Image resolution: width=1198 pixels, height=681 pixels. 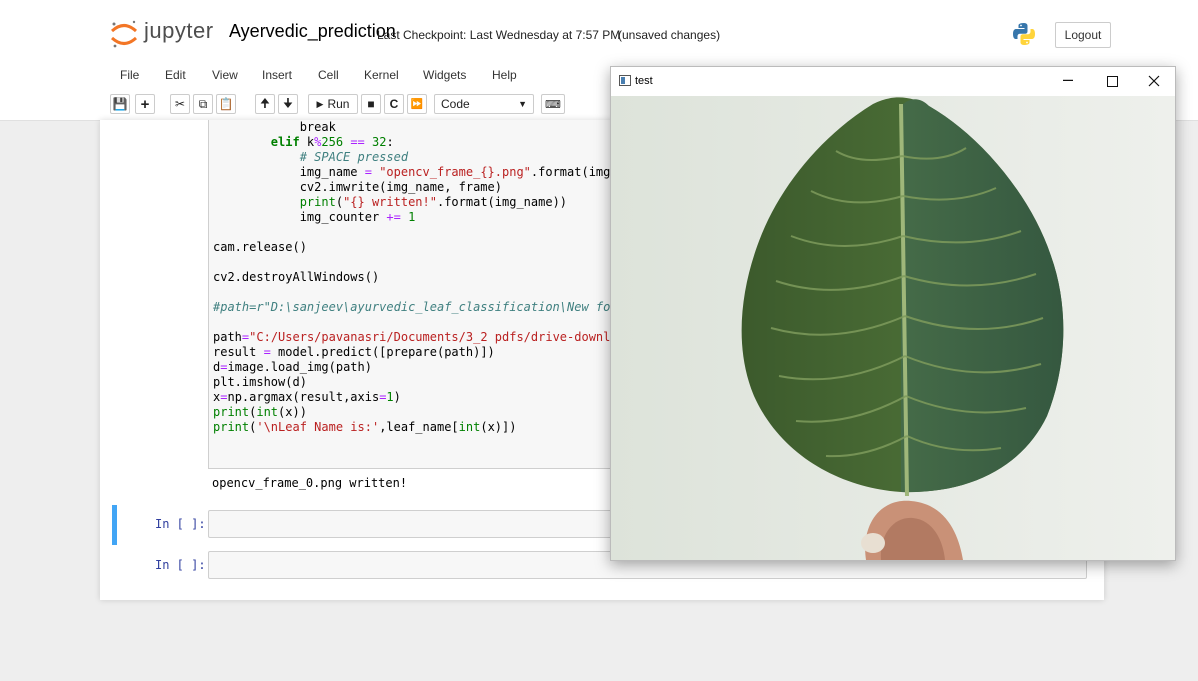 What do you see at coordinates (120, 104) in the screenshot?
I see `save-icon: 💾` at bounding box center [120, 104].